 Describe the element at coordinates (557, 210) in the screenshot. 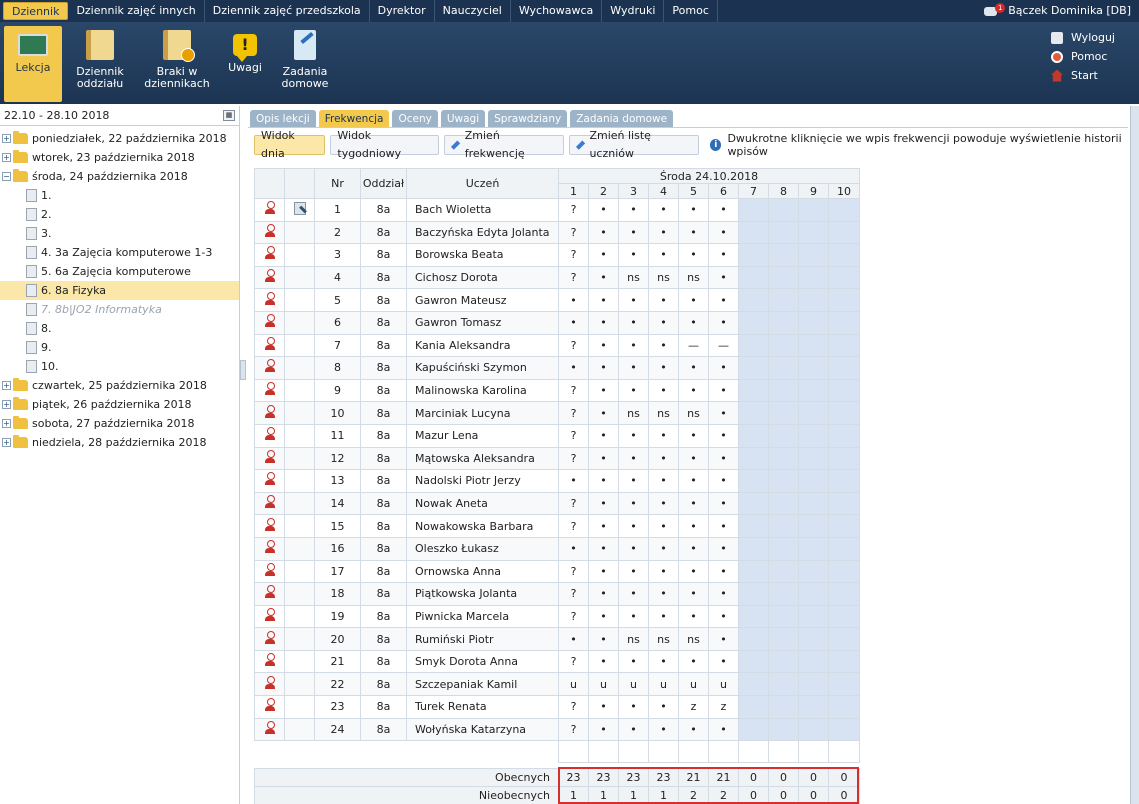

I see `table-row: 1 8a Bach Wioletta? • • • • •` at that location.